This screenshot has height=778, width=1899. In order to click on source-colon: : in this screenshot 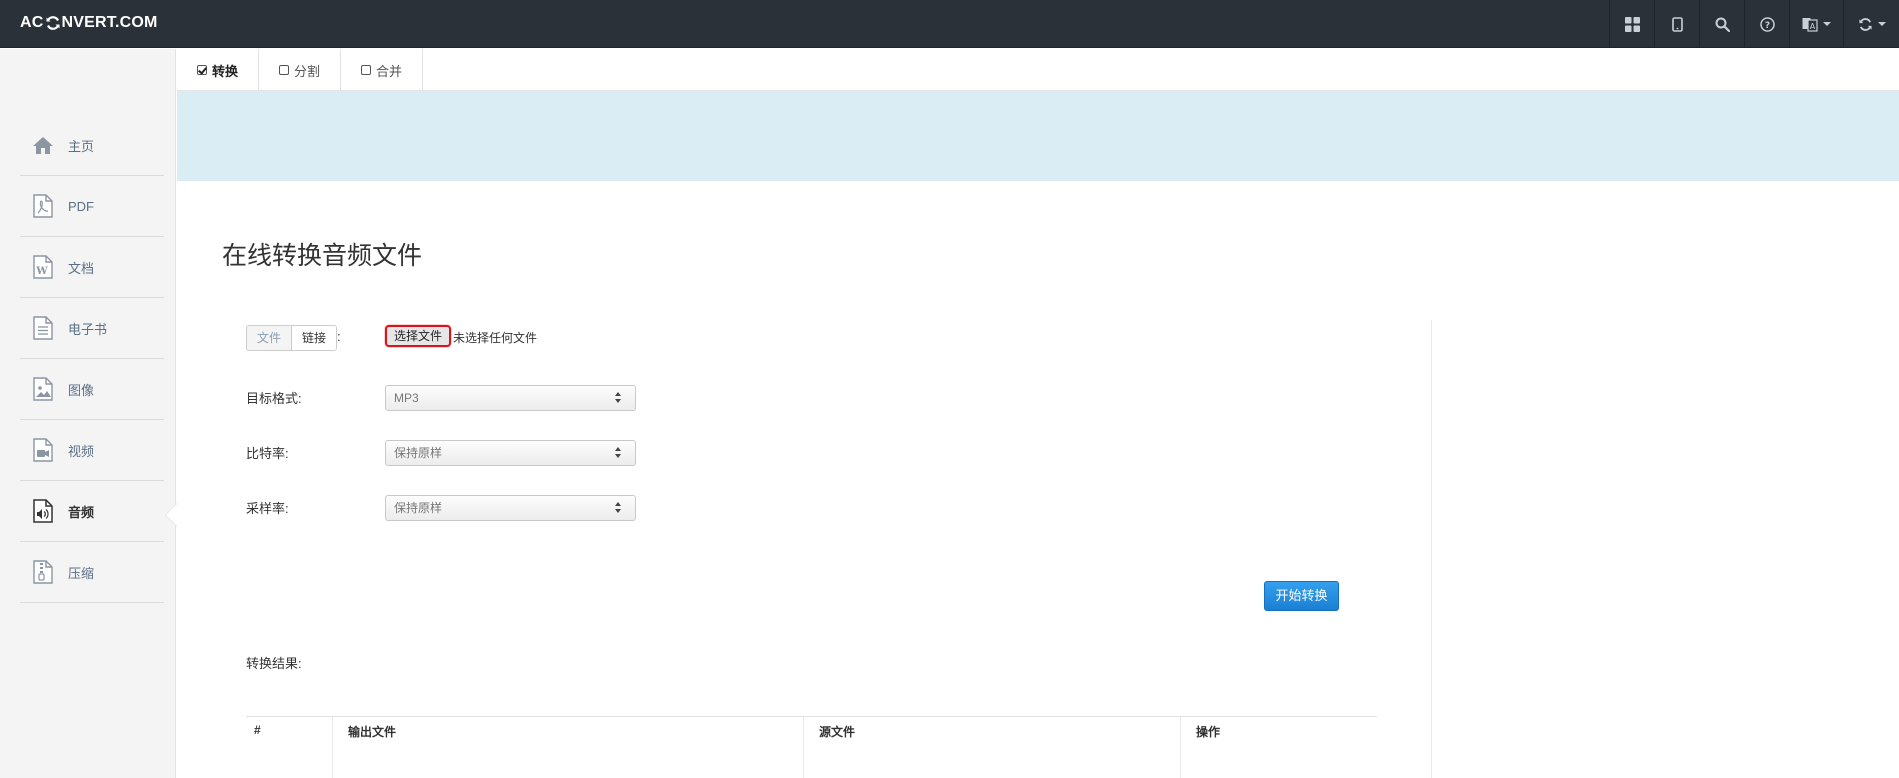, I will do `click(339, 336)`.